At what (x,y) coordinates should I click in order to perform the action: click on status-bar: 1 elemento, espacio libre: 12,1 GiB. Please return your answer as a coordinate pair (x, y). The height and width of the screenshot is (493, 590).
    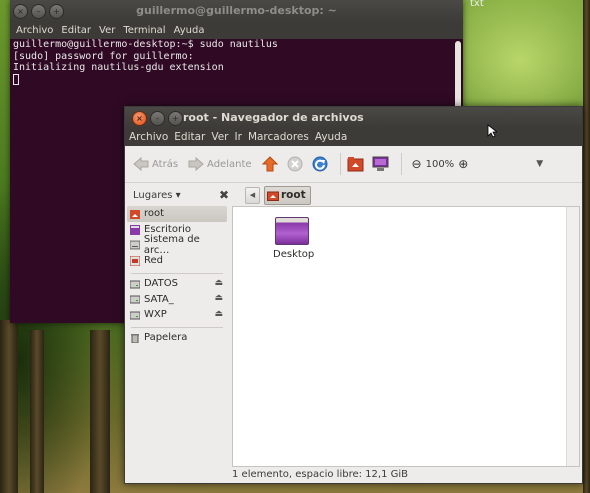
    Looking at the image, I should click on (320, 474).